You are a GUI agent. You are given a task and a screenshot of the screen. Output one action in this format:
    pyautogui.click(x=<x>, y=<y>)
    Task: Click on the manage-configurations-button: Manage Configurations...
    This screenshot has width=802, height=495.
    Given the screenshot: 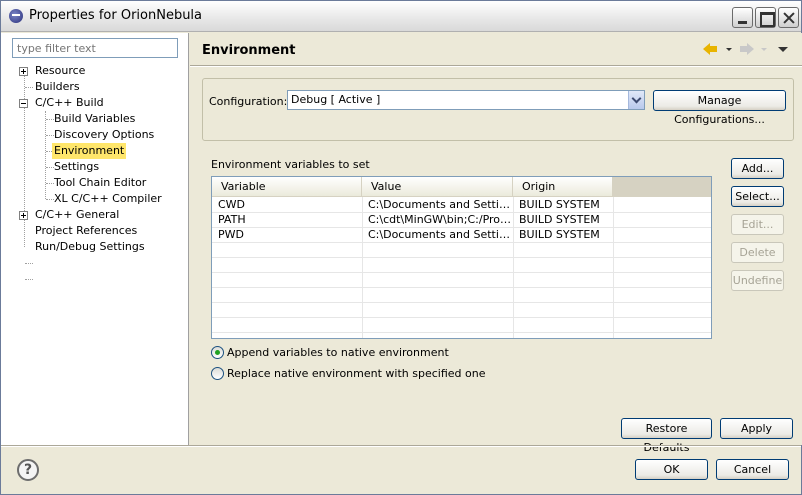 What is the action you would take?
    pyautogui.click(x=719, y=108)
    